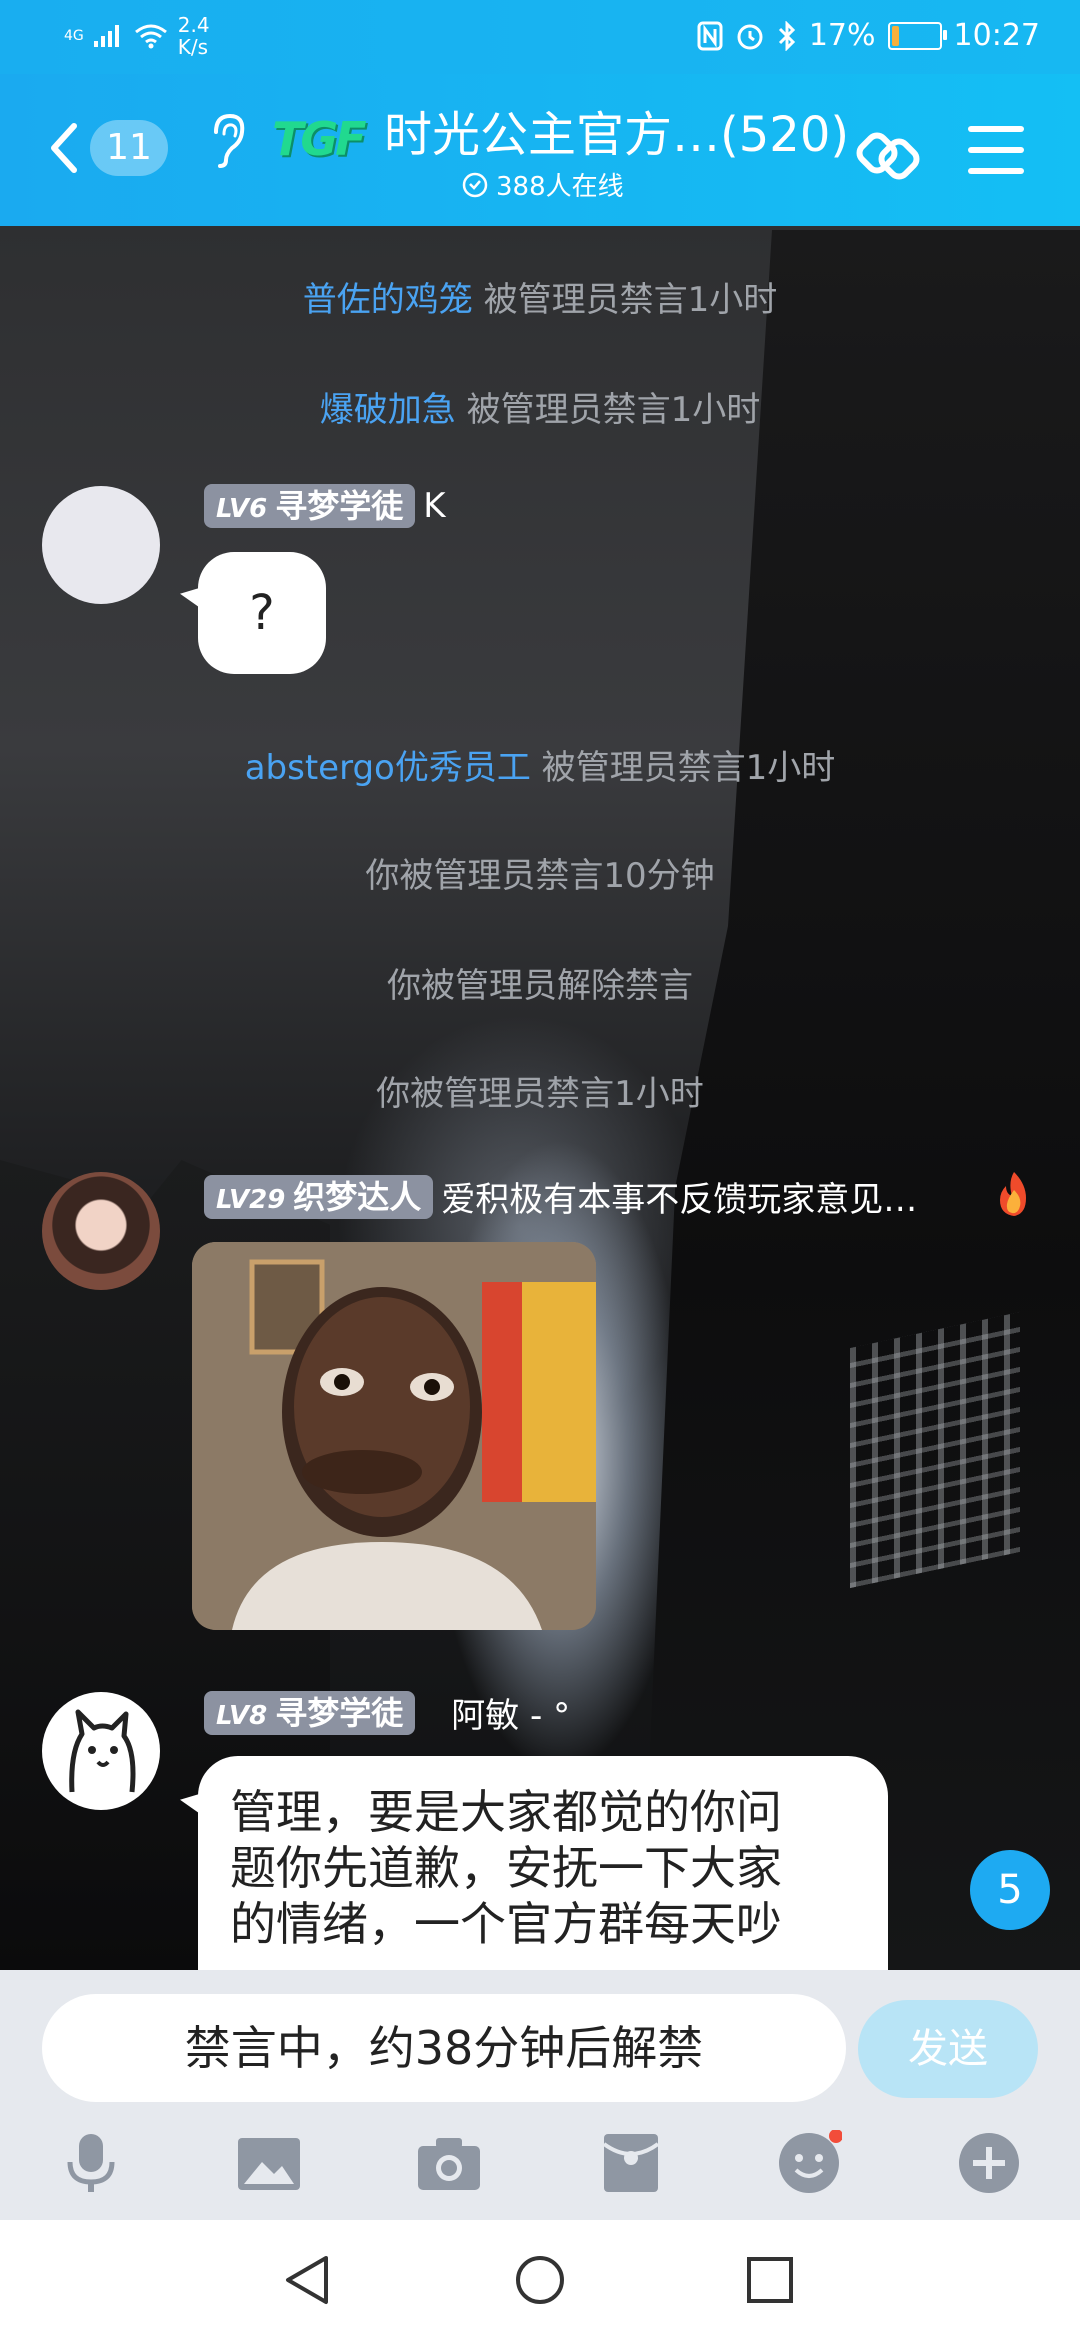 Image resolution: width=1080 pixels, height=2340 pixels. Describe the element at coordinates (631, 2163) in the screenshot. I see `red-packet-icon` at that location.